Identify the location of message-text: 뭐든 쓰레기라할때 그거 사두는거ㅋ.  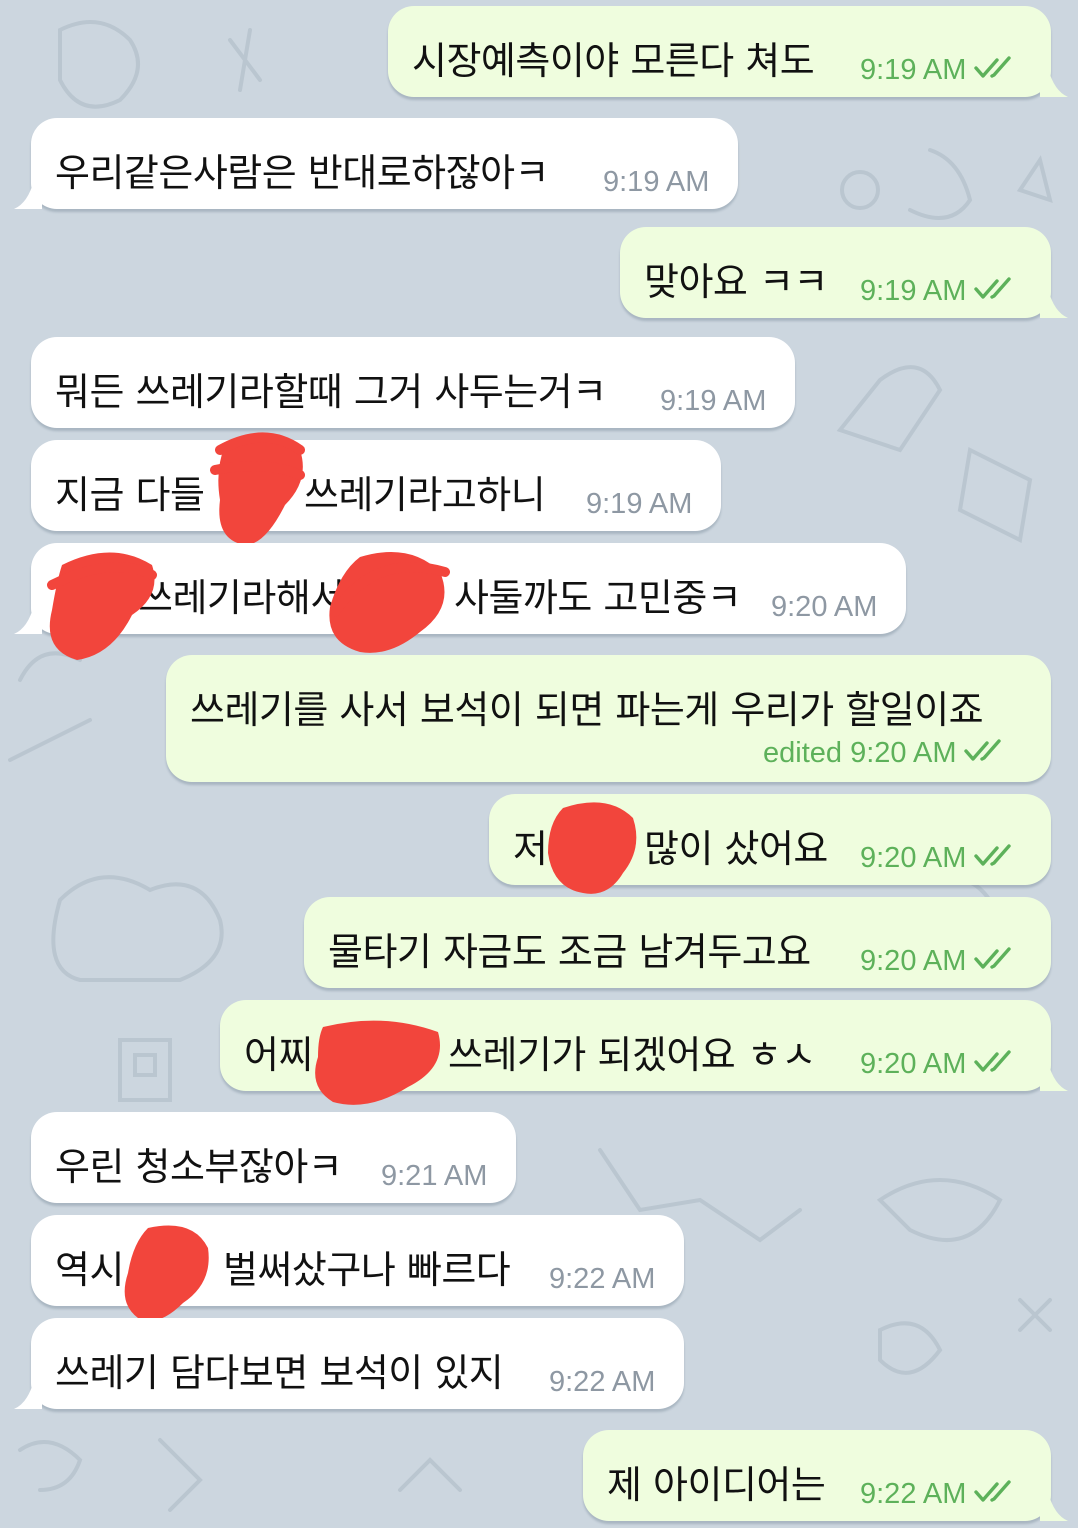
(331, 392).